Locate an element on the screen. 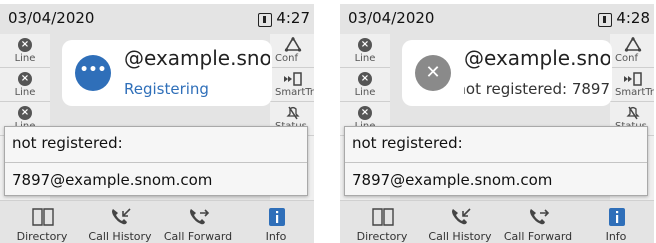 This screenshot has width=656, height=243. time-display: 4:28 is located at coordinates (633, 18).